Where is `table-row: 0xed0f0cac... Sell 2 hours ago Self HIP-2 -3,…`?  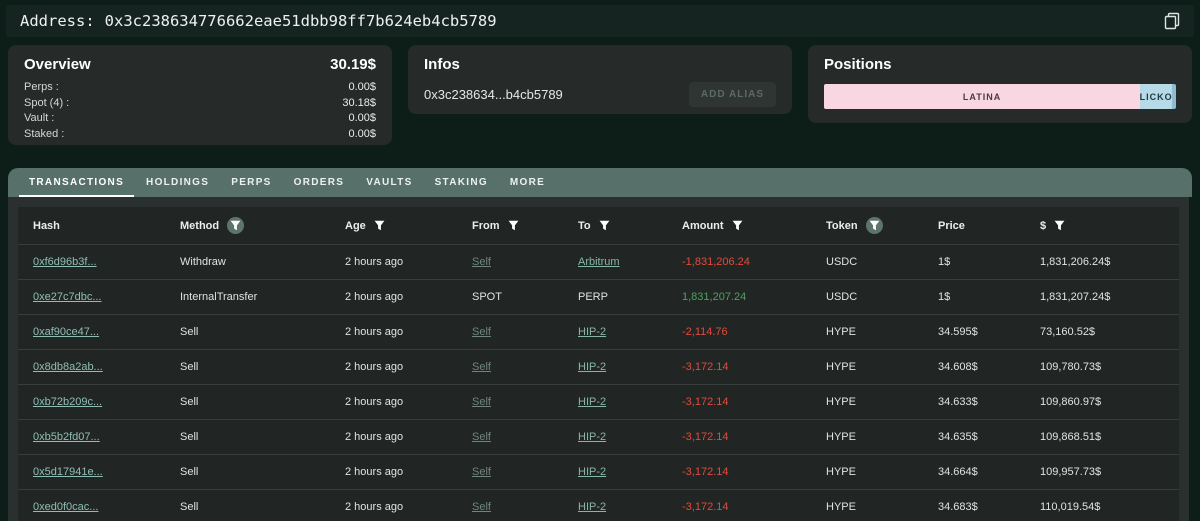 table-row: 0xed0f0cac... Sell 2 hours ago Self HIP-2 -3,… is located at coordinates (598, 505).